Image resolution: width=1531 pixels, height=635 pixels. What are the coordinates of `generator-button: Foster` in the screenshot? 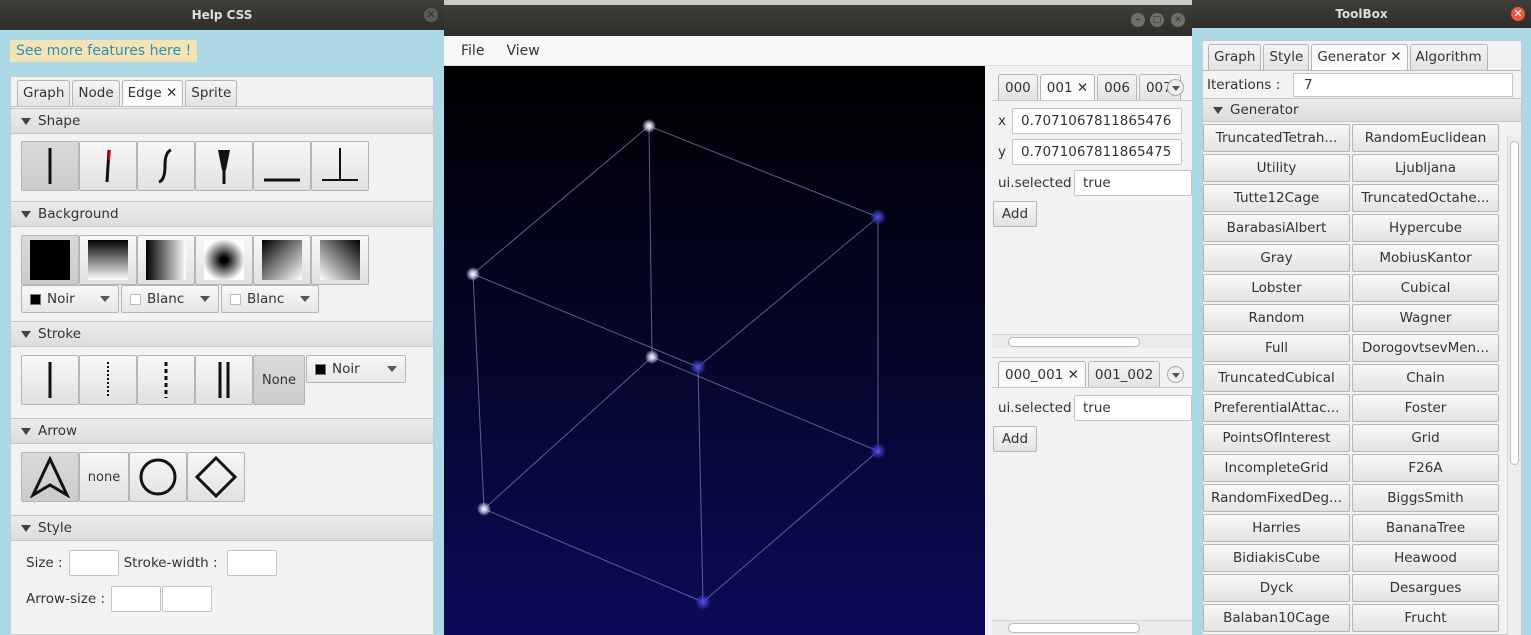 It's located at (1425, 408).